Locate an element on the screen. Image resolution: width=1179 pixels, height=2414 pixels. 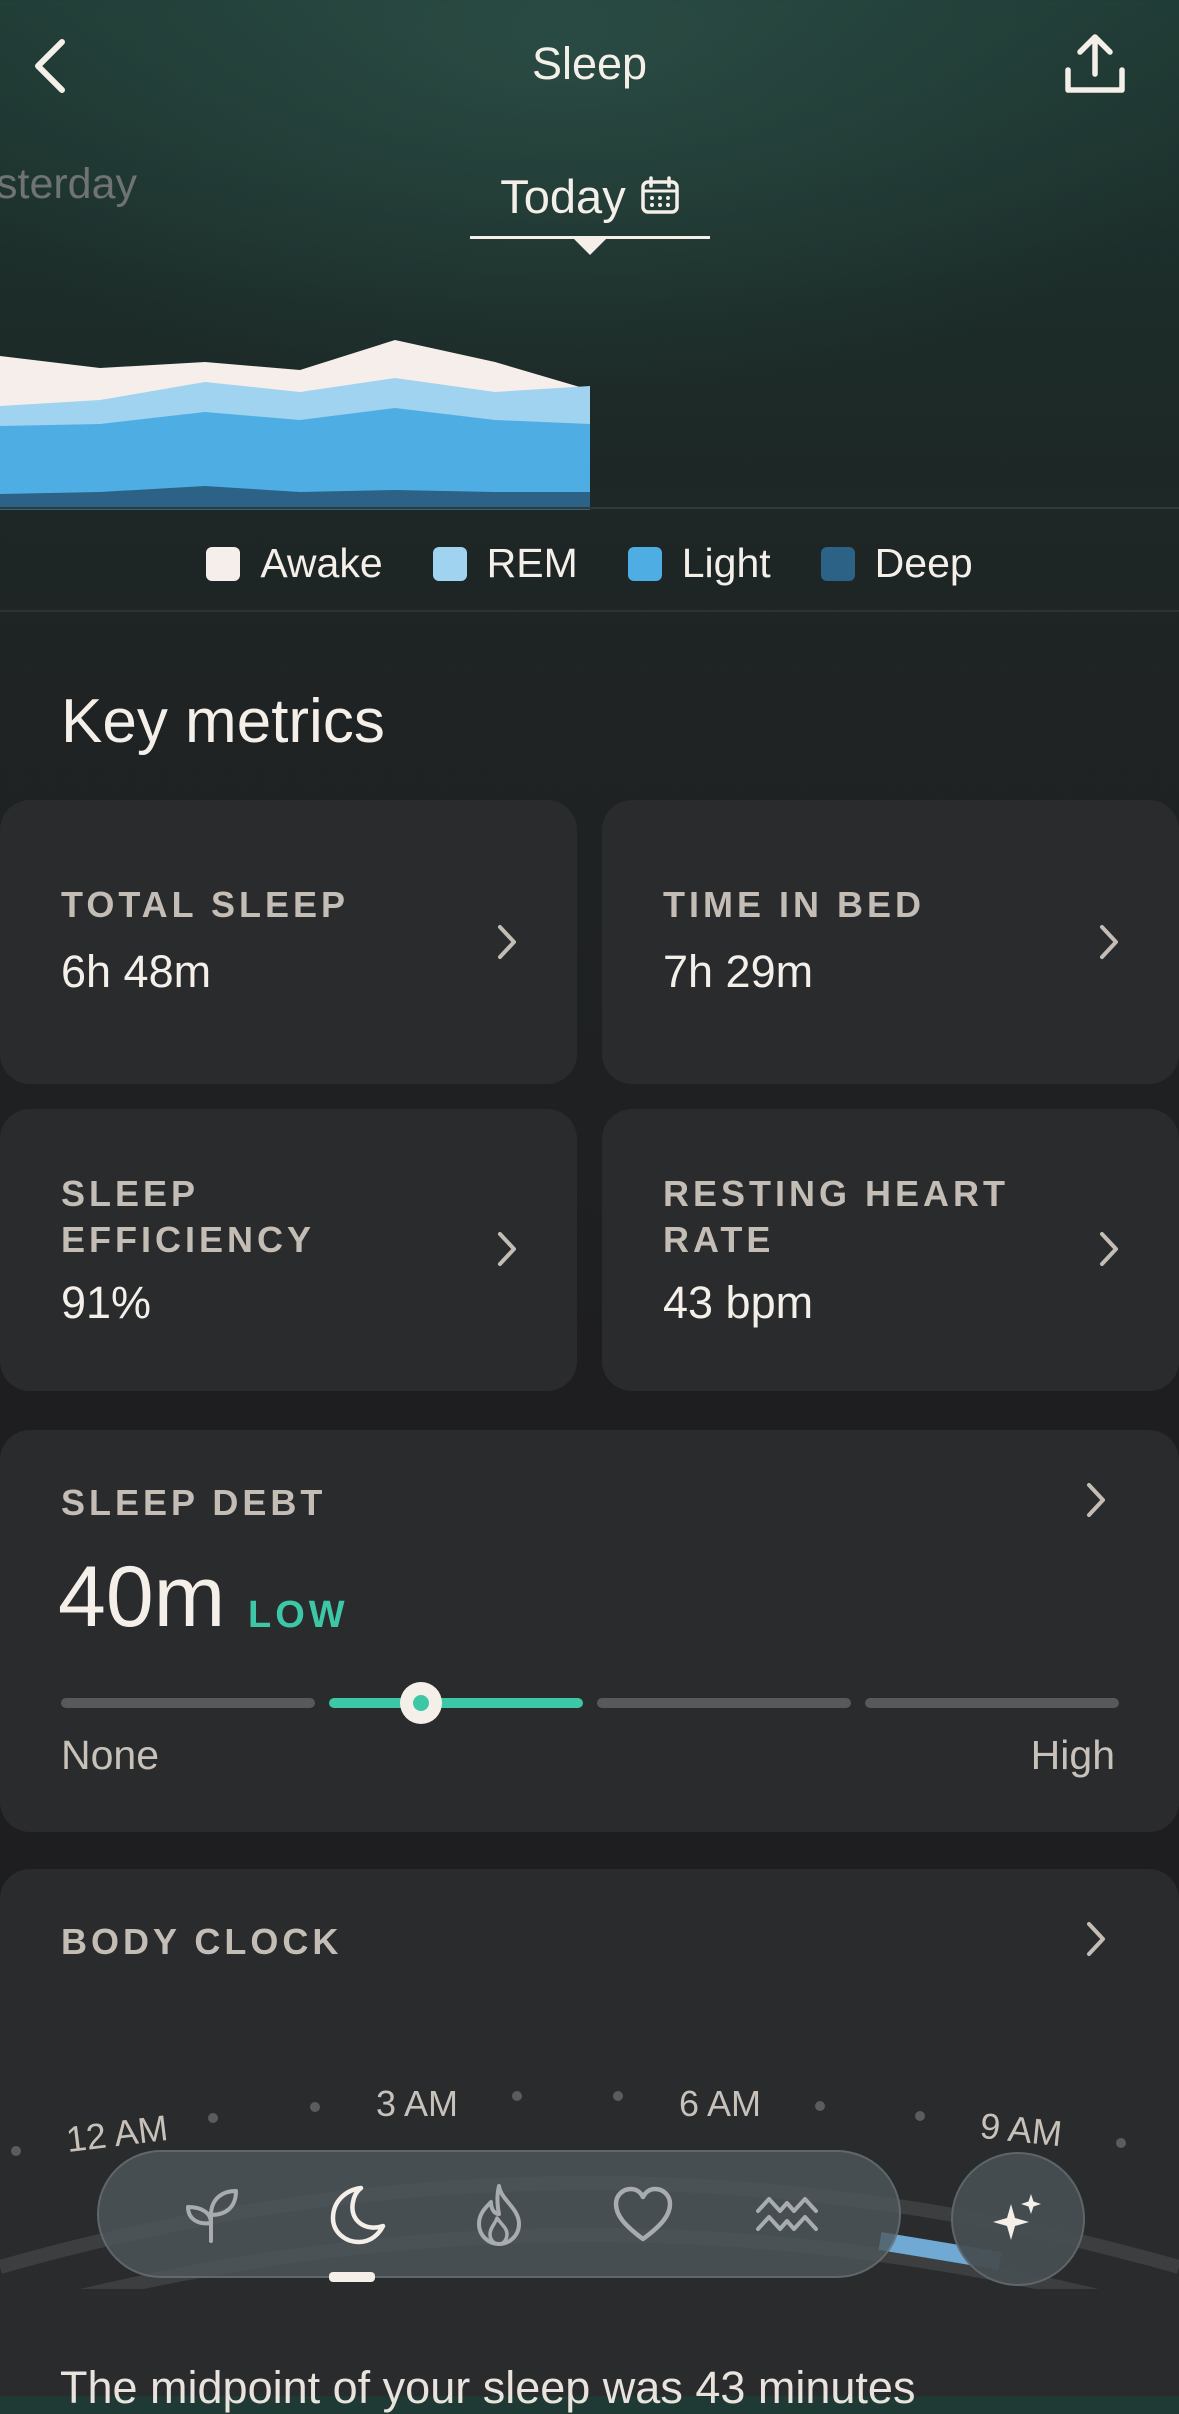
tab-today: Today is located at coordinates (590, 196).